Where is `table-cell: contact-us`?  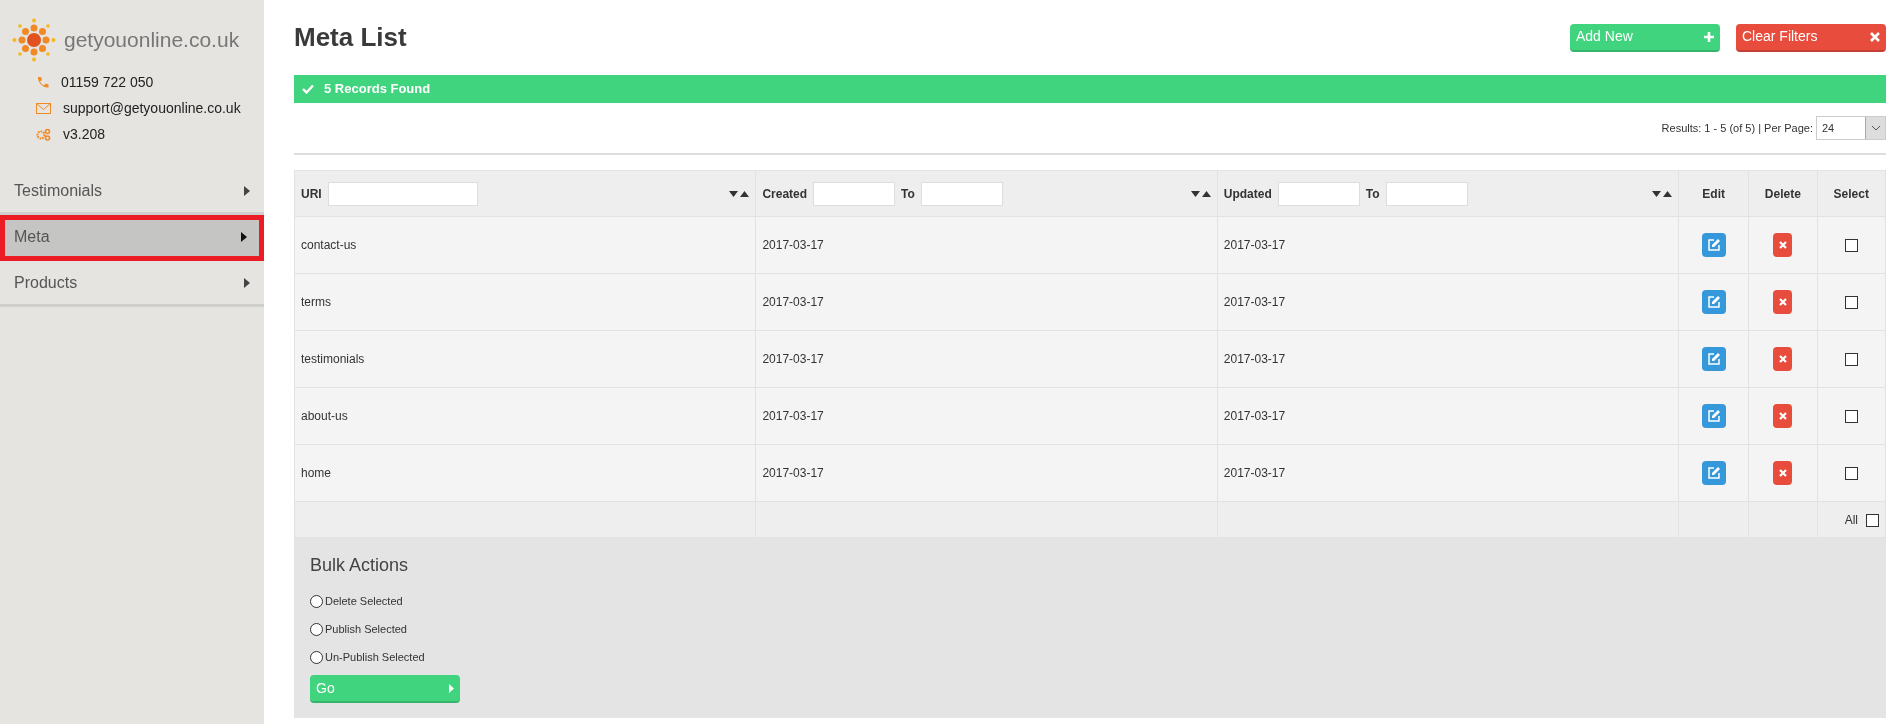
table-cell: contact-us is located at coordinates (525, 245).